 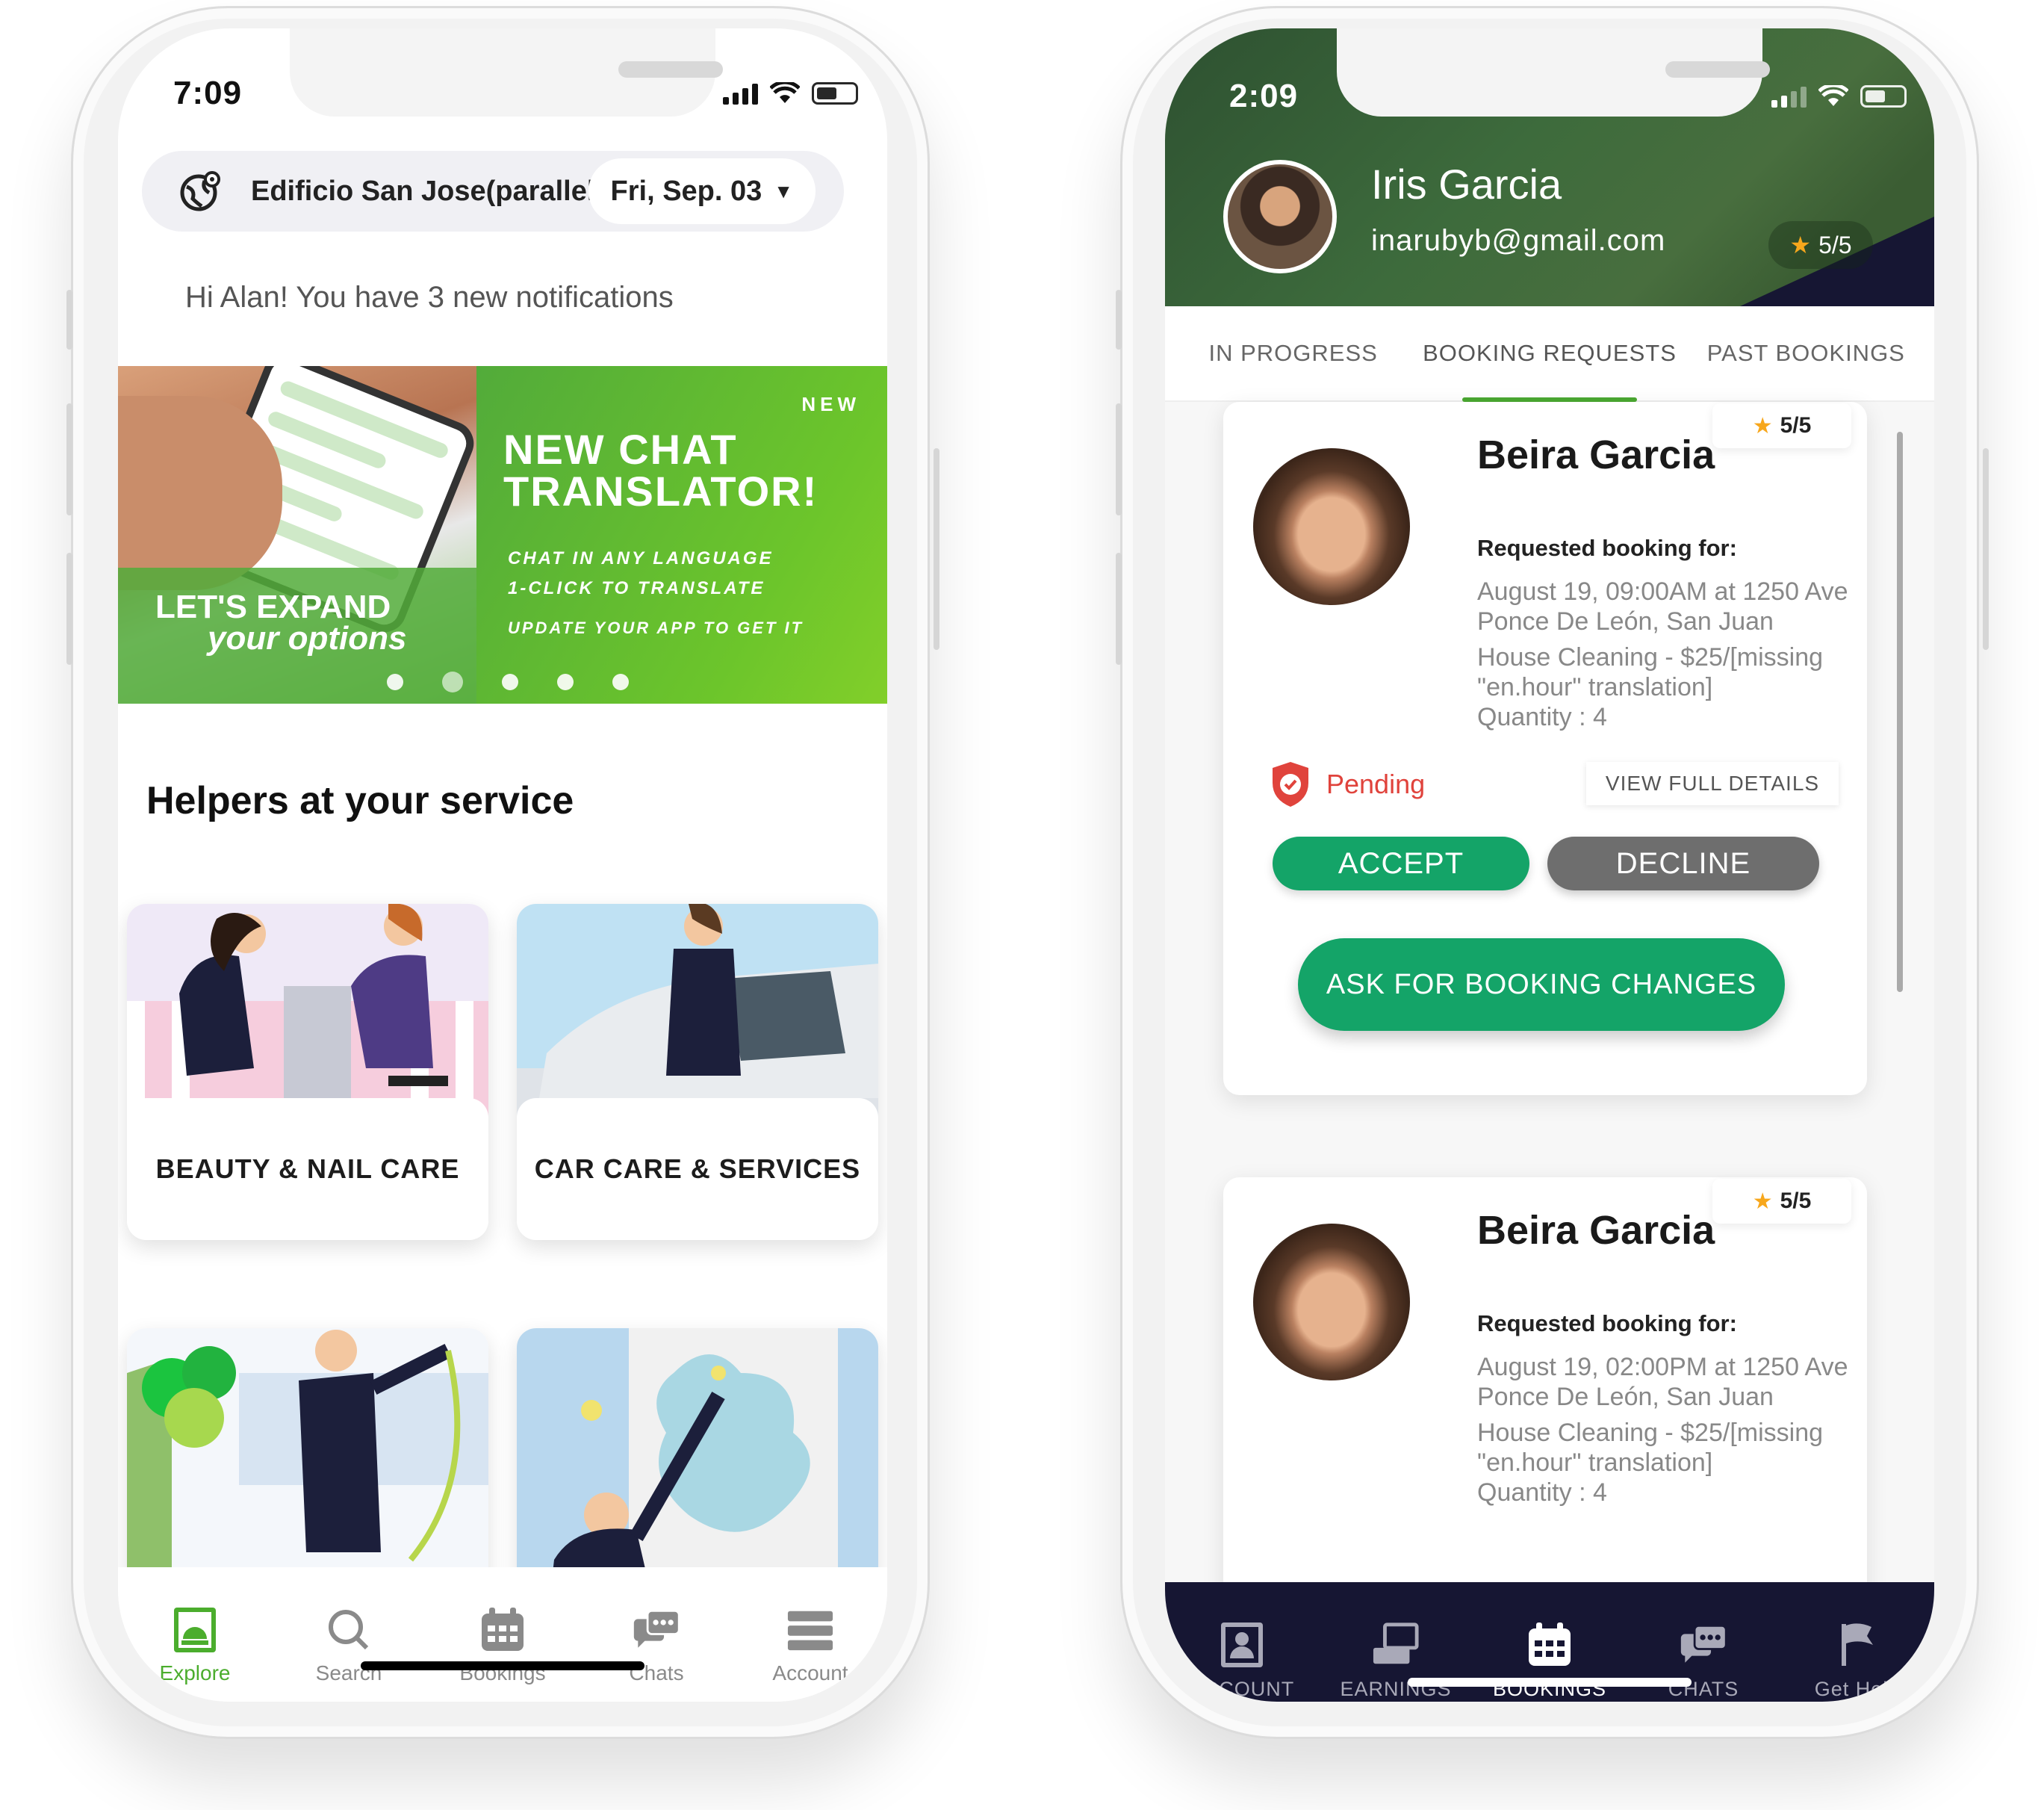 What do you see at coordinates (686, 191) in the screenshot?
I see `date-text: Fri, Sep. 03` at bounding box center [686, 191].